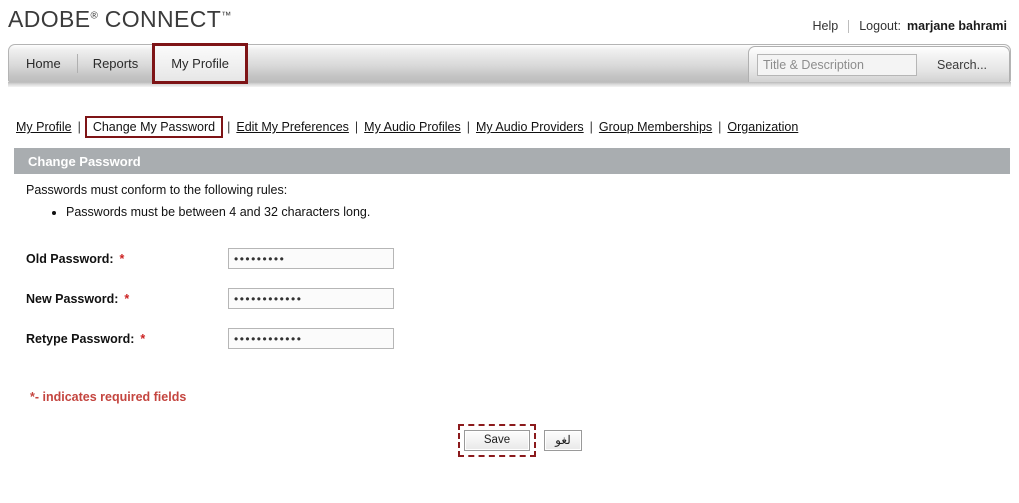  I want to click on subnav-item-change-my-password-label: Change My Password, so click(154, 127).